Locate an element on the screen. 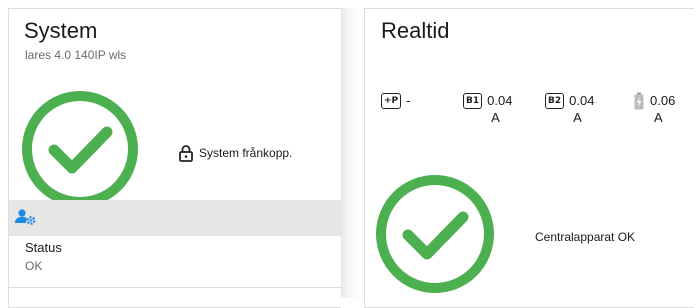 The height and width of the screenshot is (308, 696). b1-value: 0.04 is located at coordinates (500, 100).